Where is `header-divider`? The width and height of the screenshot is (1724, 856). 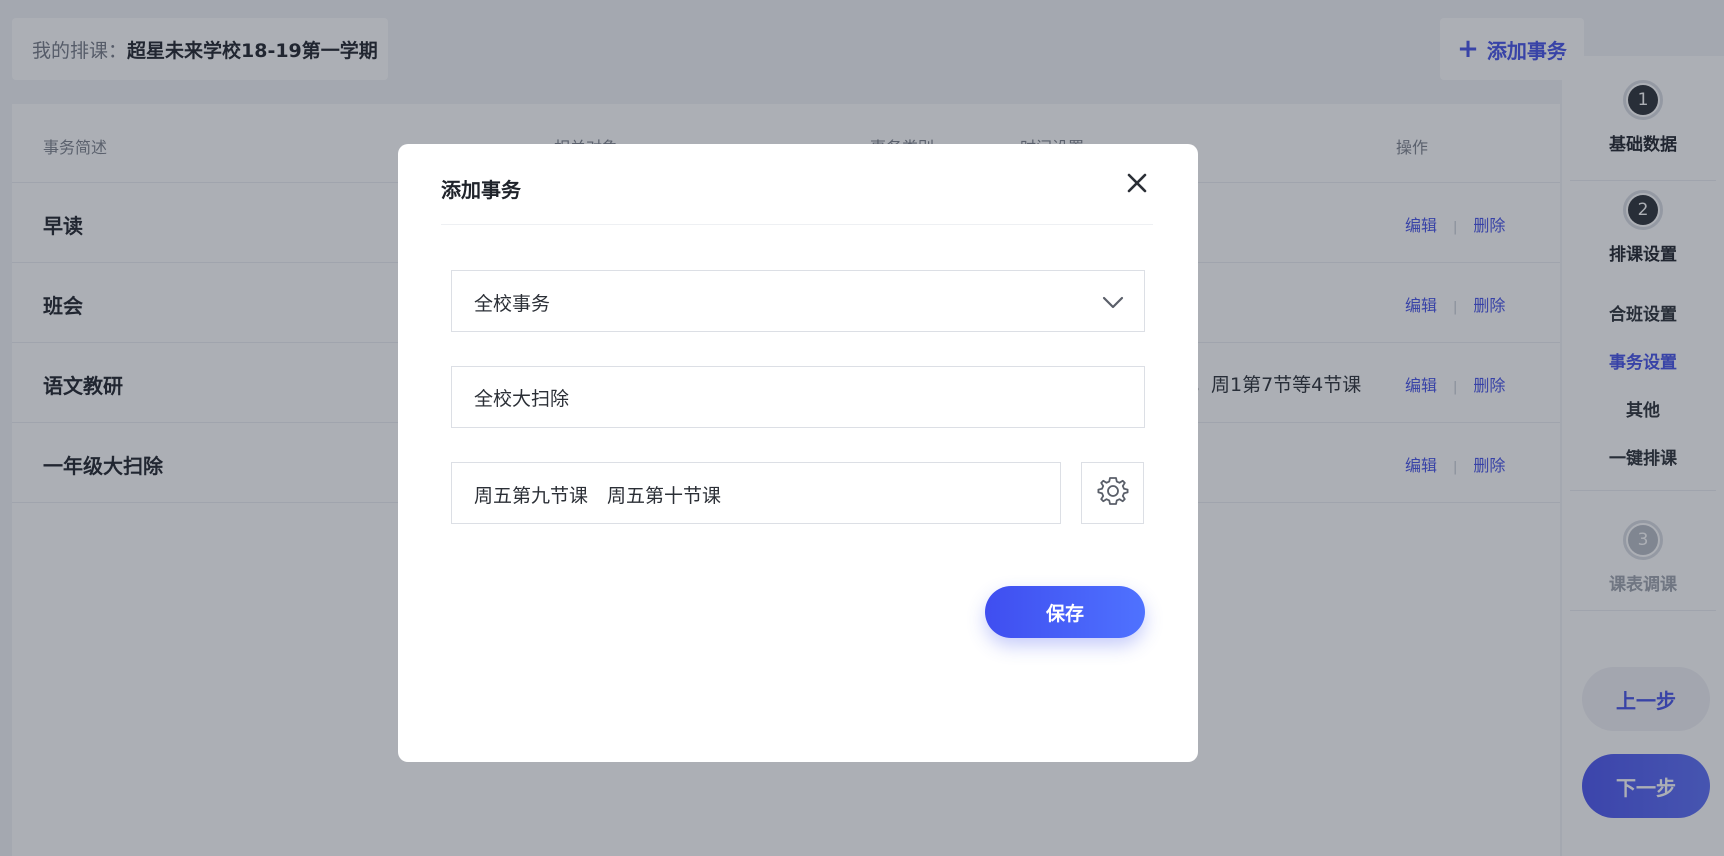 header-divider is located at coordinates (797, 224).